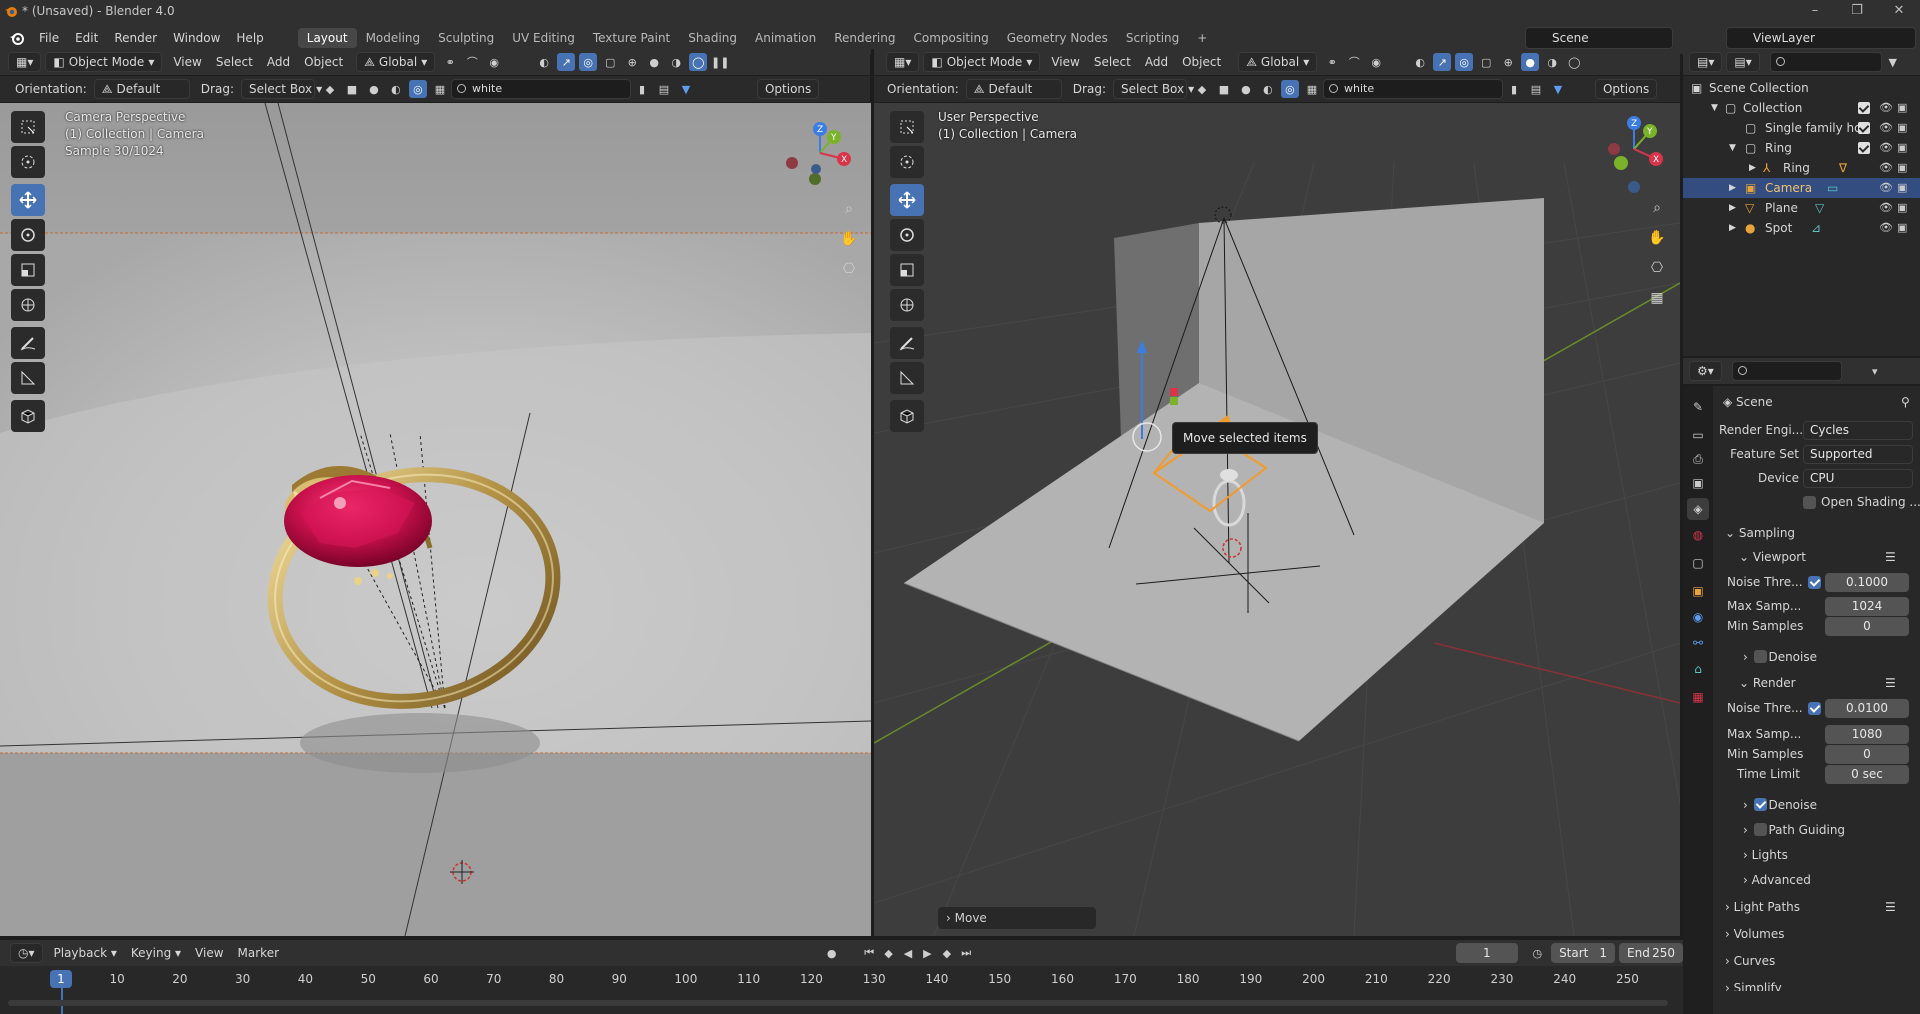 This screenshot has height=1014, width=1920. What do you see at coordinates (1536, 89) in the screenshot?
I see `right-layout-icon: ▤` at bounding box center [1536, 89].